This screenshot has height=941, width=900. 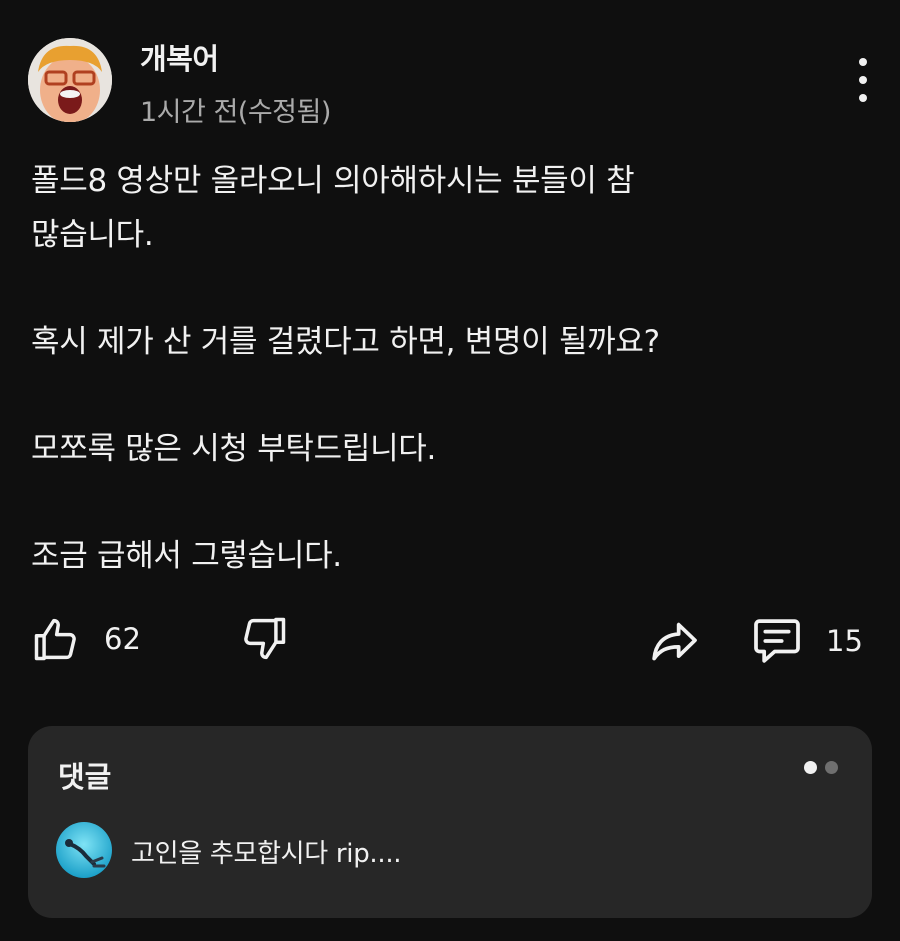 What do you see at coordinates (235, 112) in the screenshot?
I see `post-timestamp: 1시간 전(수정됨)` at bounding box center [235, 112].